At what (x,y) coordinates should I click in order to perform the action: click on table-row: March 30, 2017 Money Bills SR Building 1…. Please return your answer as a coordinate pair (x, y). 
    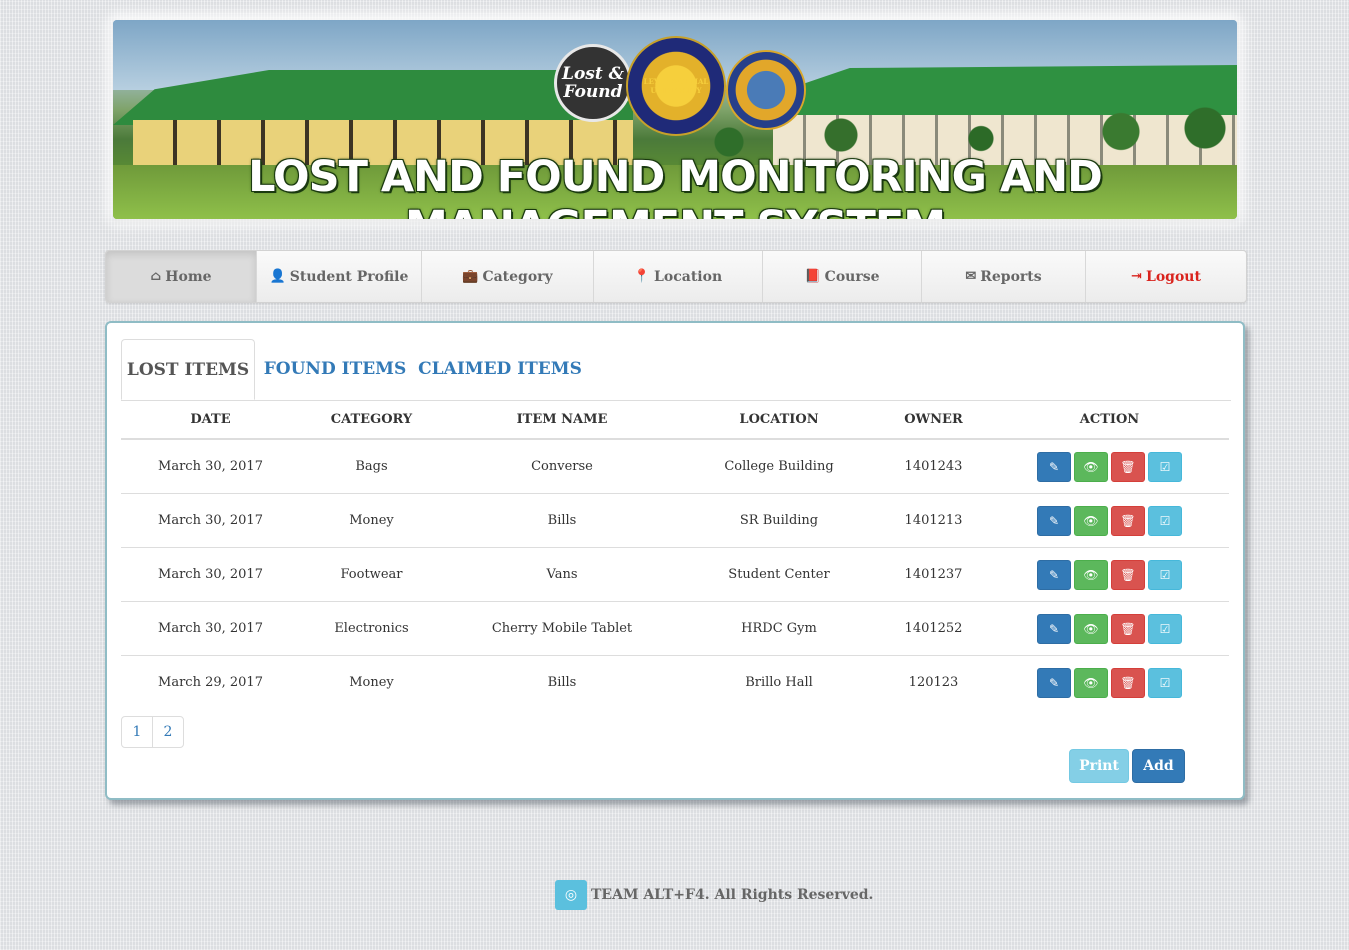
    Looking at the image, I should click on (675, 520).